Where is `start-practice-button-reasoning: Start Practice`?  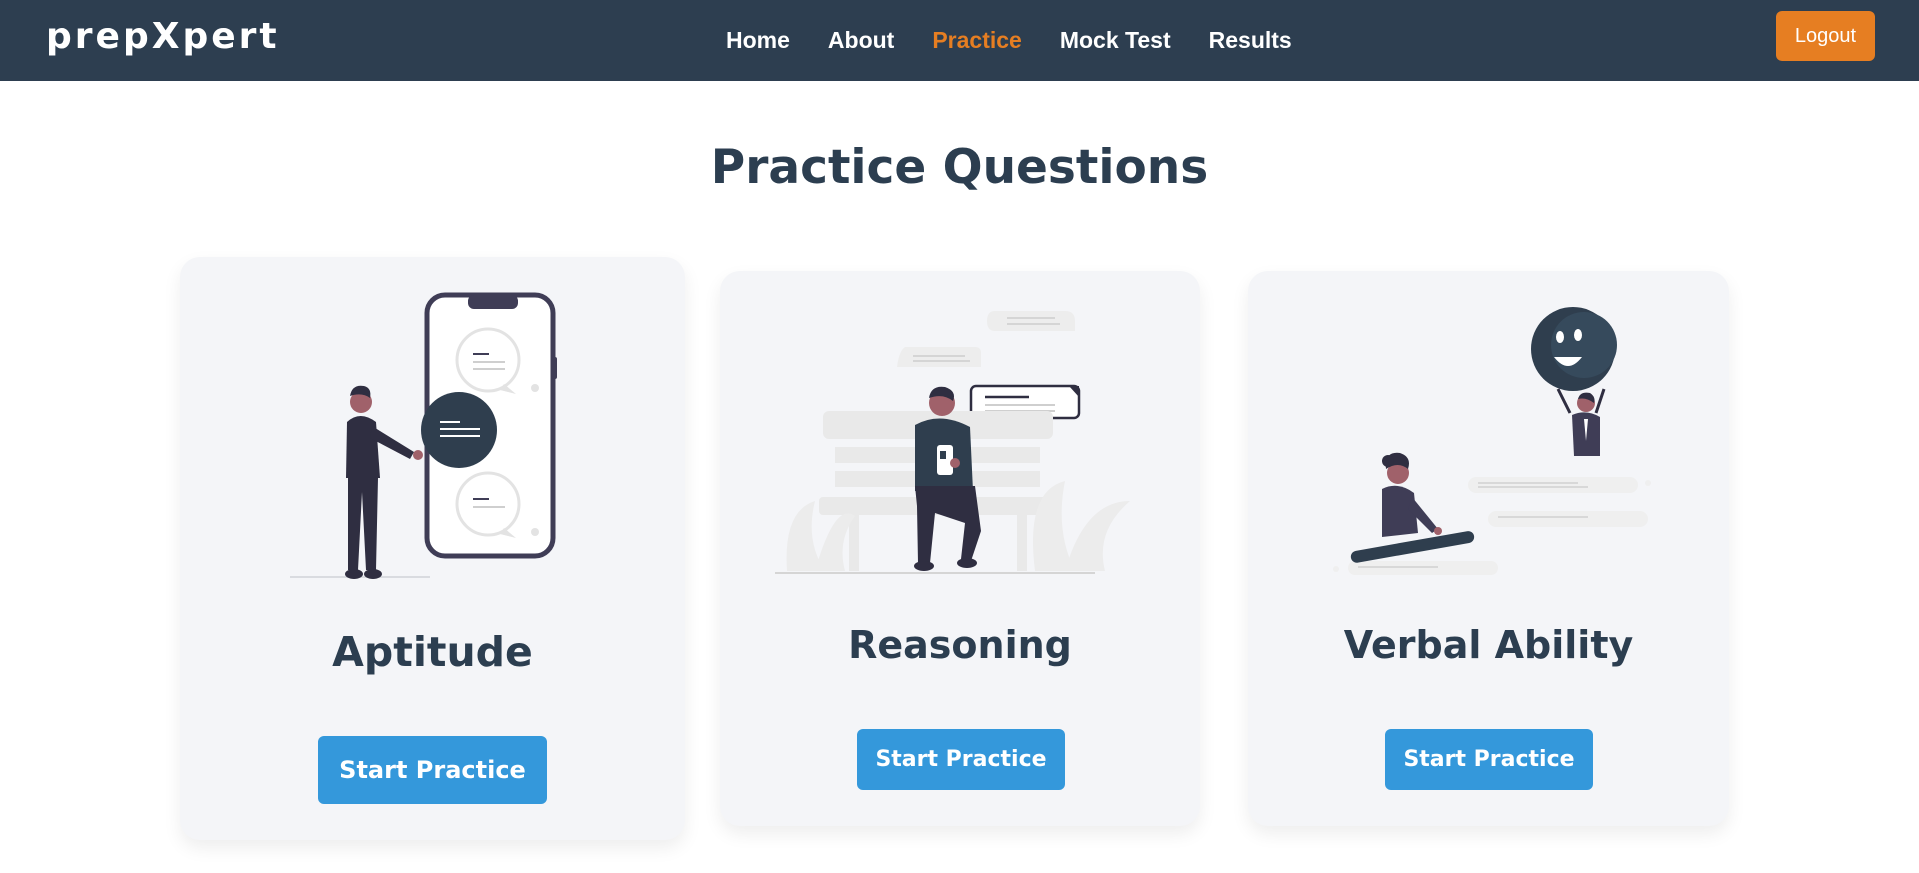 start-practice-button-reasoning: Start Practice is located at coordinates (961, 759).